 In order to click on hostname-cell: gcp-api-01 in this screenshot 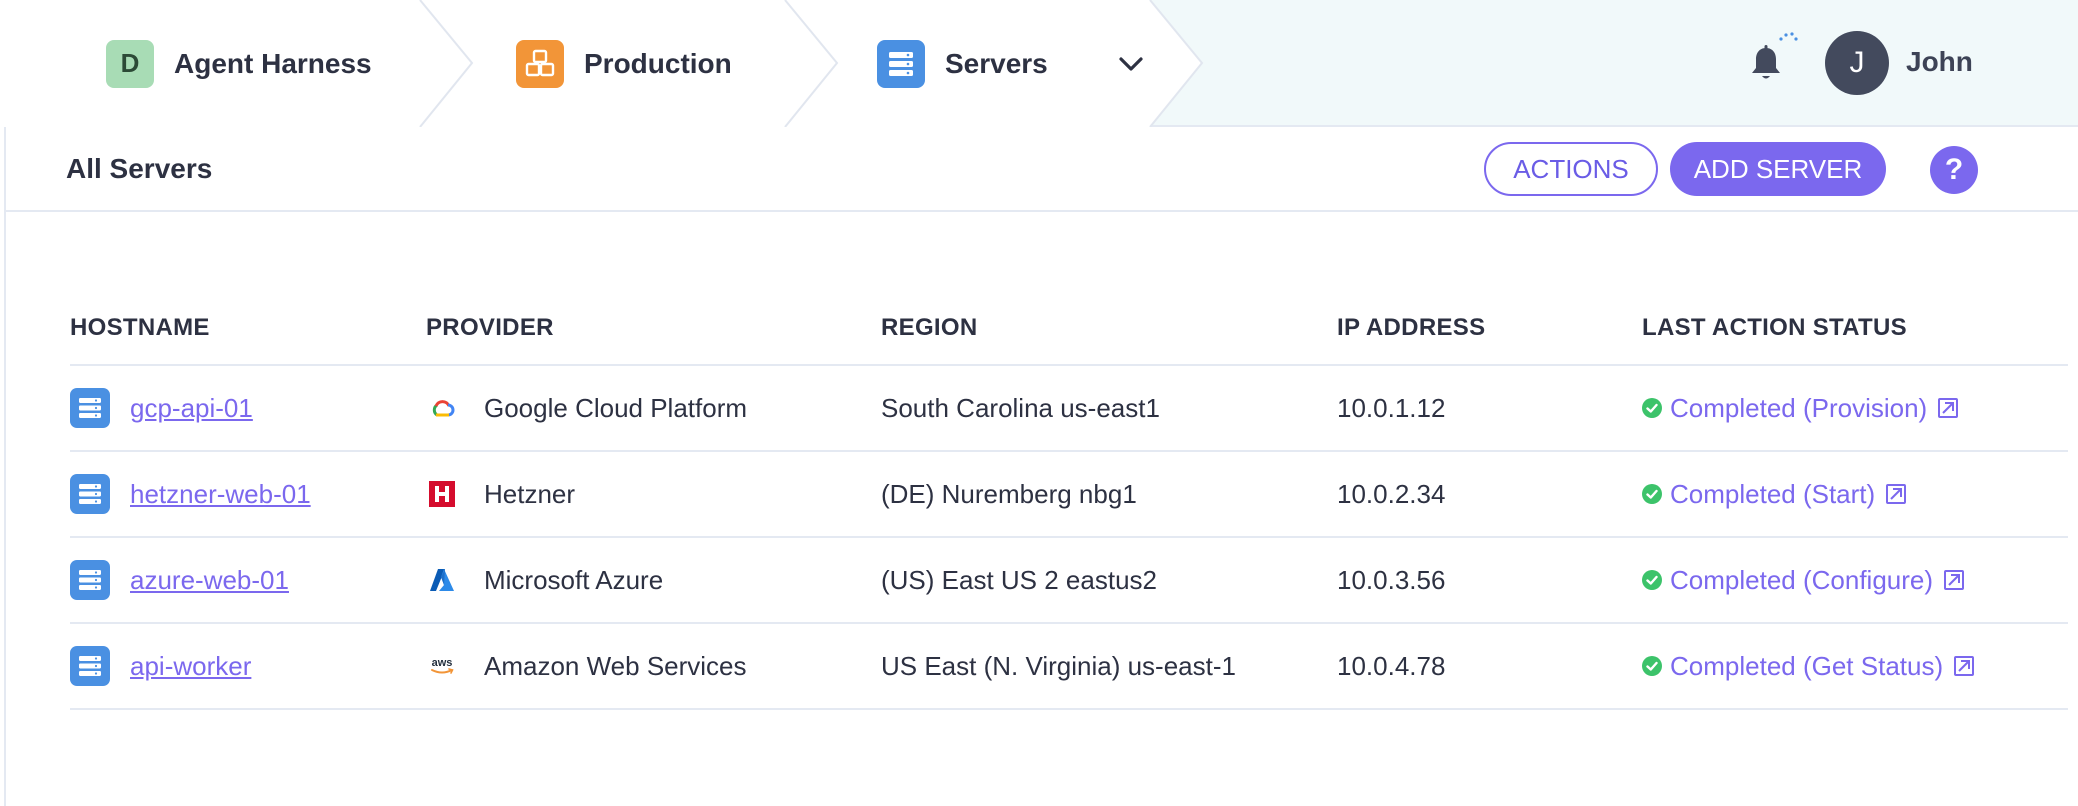, I will do `click(161, 408)`.